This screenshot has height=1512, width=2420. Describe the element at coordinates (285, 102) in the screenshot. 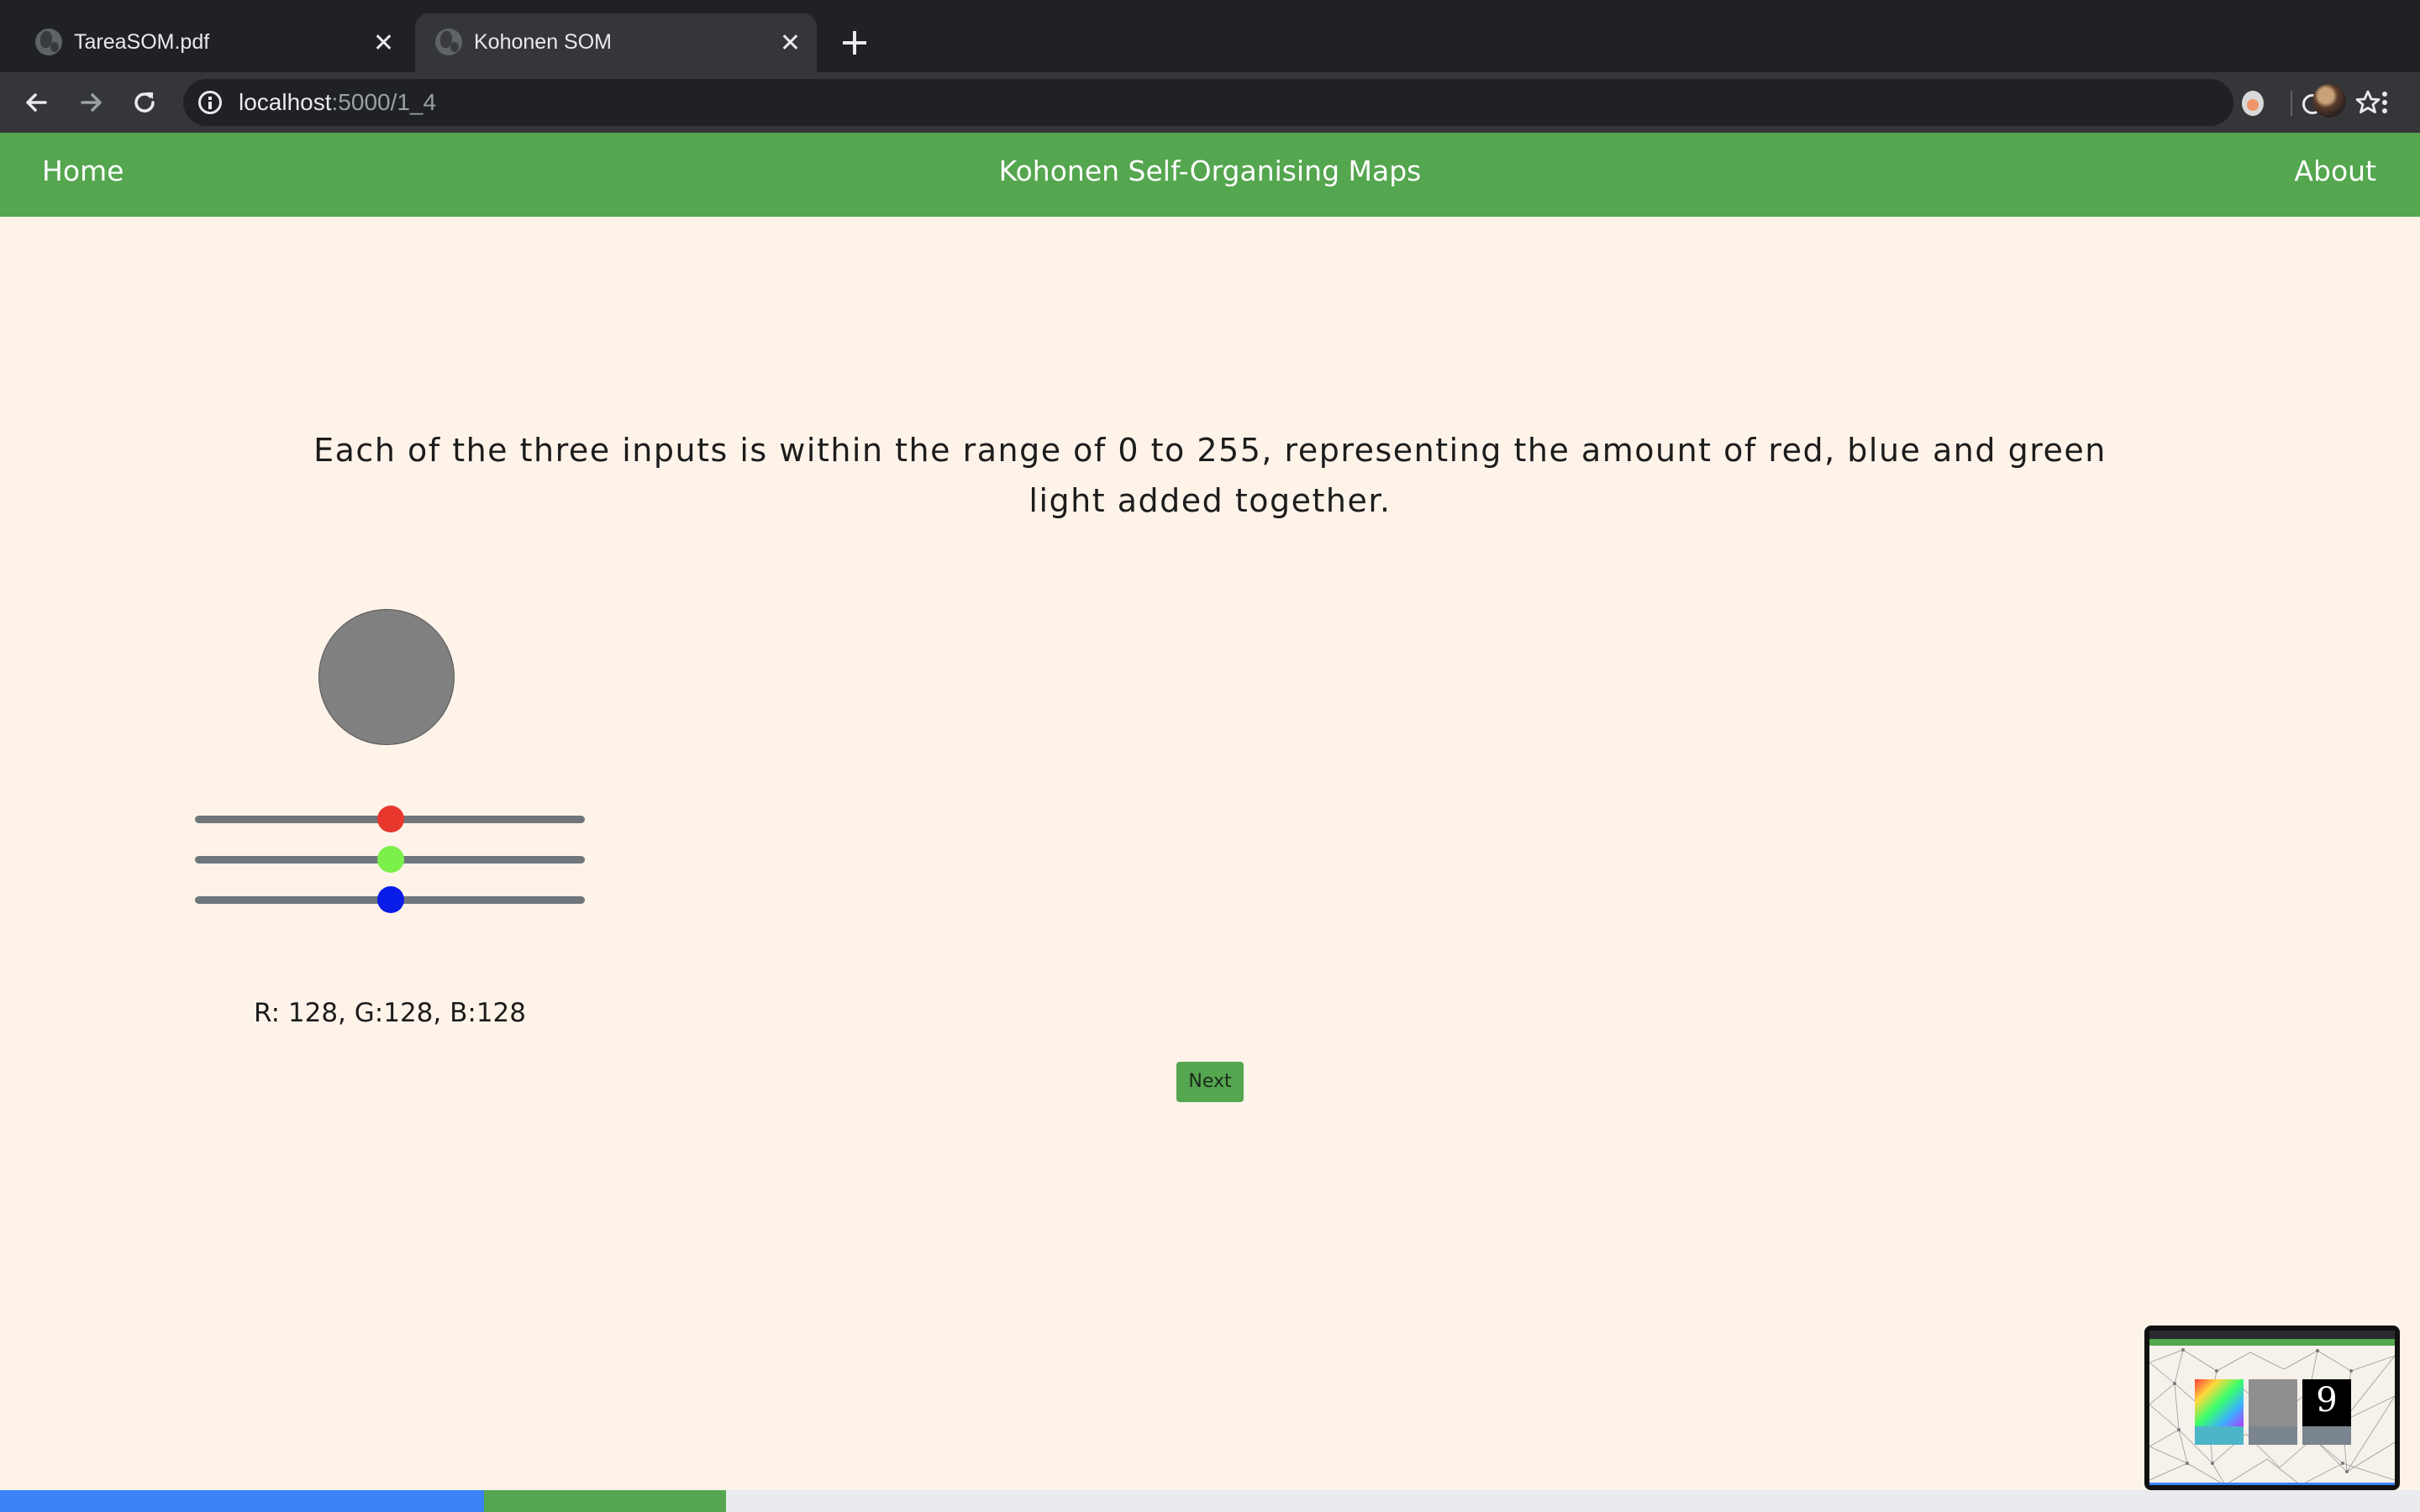

I see `url-host: localhost` at that location.